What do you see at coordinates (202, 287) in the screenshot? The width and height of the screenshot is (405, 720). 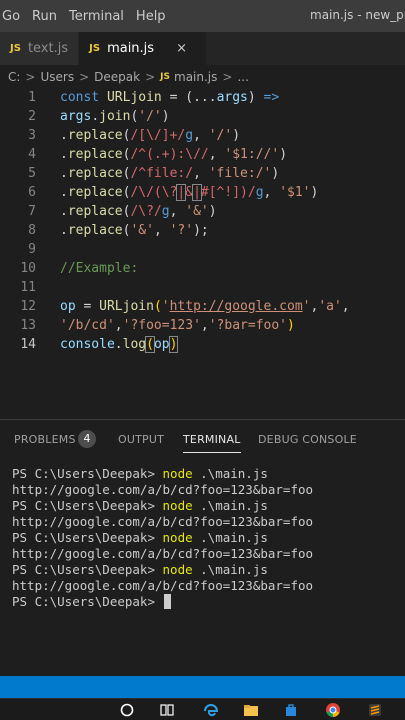 I see `code-line: 11` at bounding box center [202, 287].